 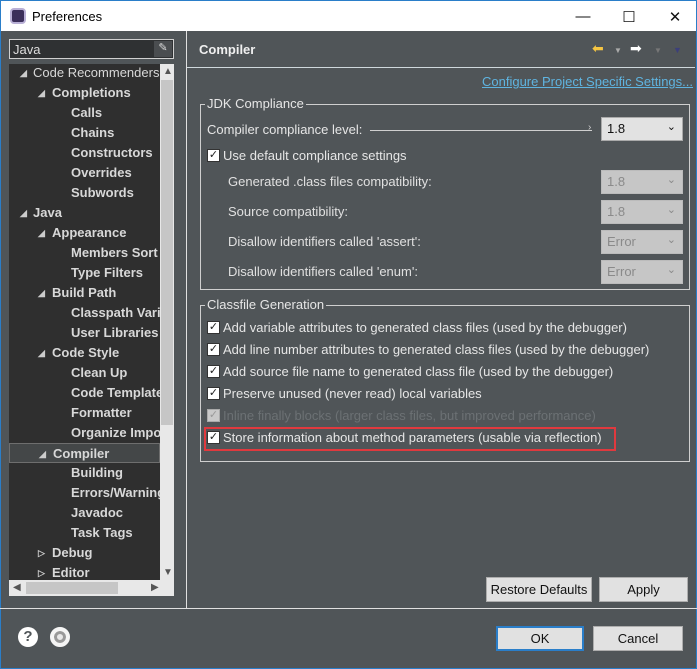 What do you see at coordinates (107, 272) in the screenshot?
I see `tree-item-label: Type Filters` at bounding box center [107, 272].